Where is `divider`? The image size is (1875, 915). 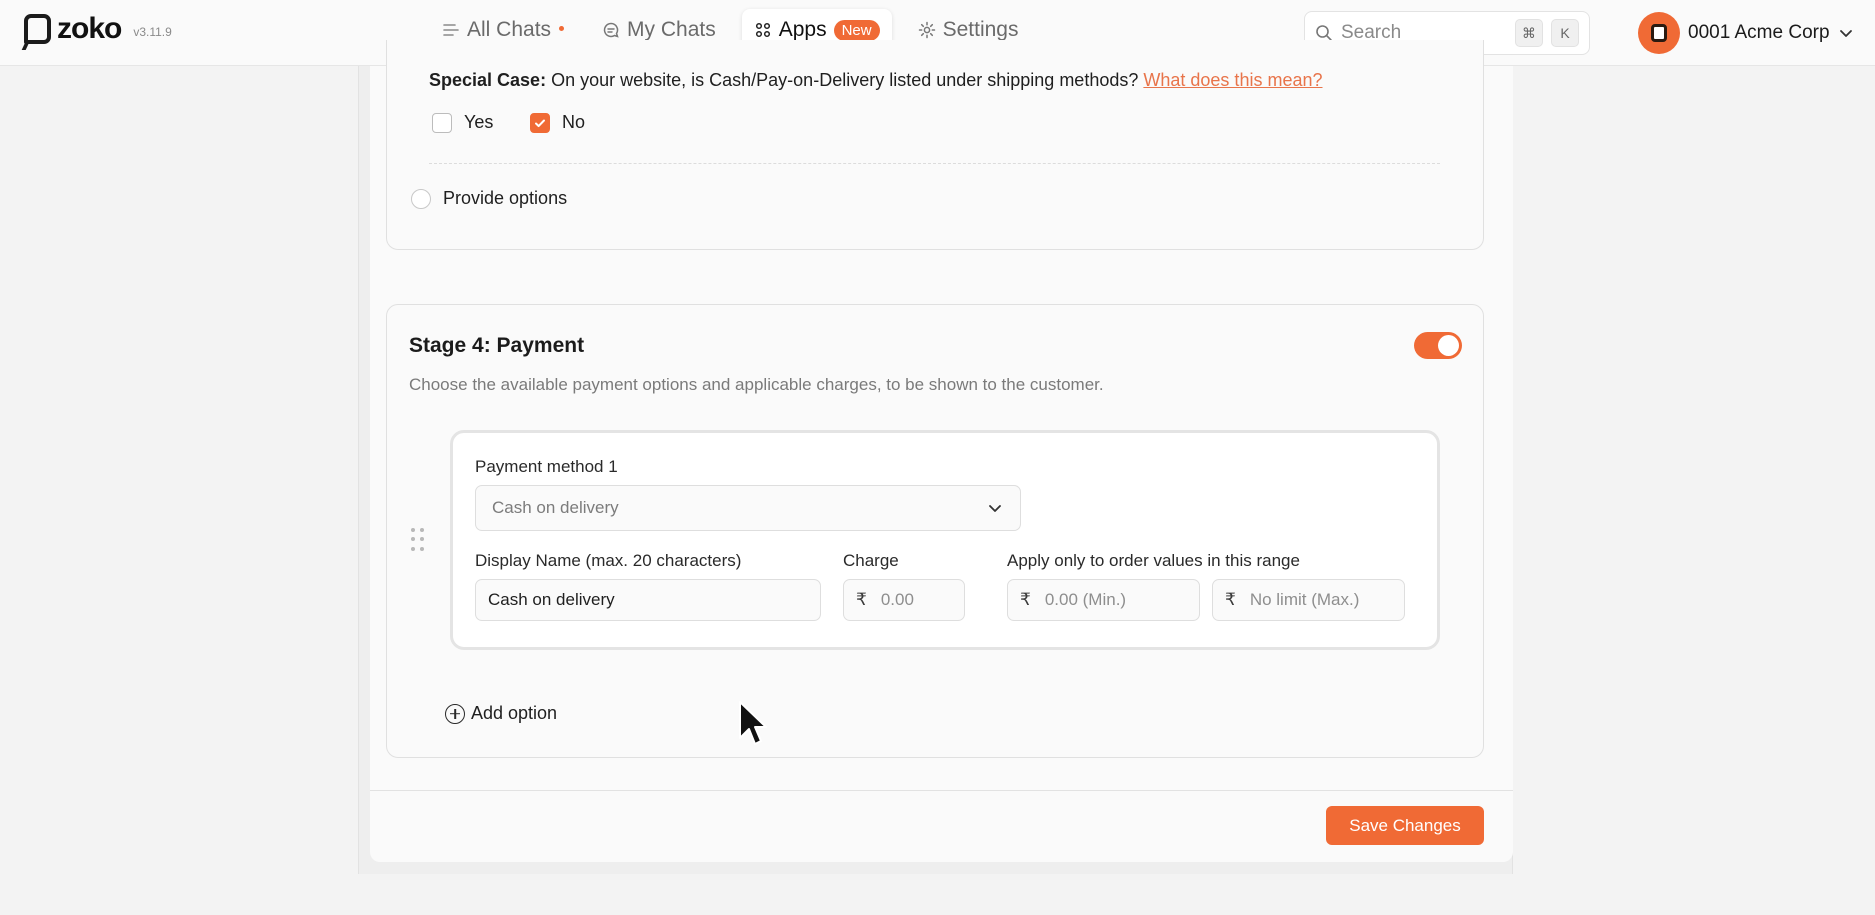
divider is located at coordinates (934, 163).